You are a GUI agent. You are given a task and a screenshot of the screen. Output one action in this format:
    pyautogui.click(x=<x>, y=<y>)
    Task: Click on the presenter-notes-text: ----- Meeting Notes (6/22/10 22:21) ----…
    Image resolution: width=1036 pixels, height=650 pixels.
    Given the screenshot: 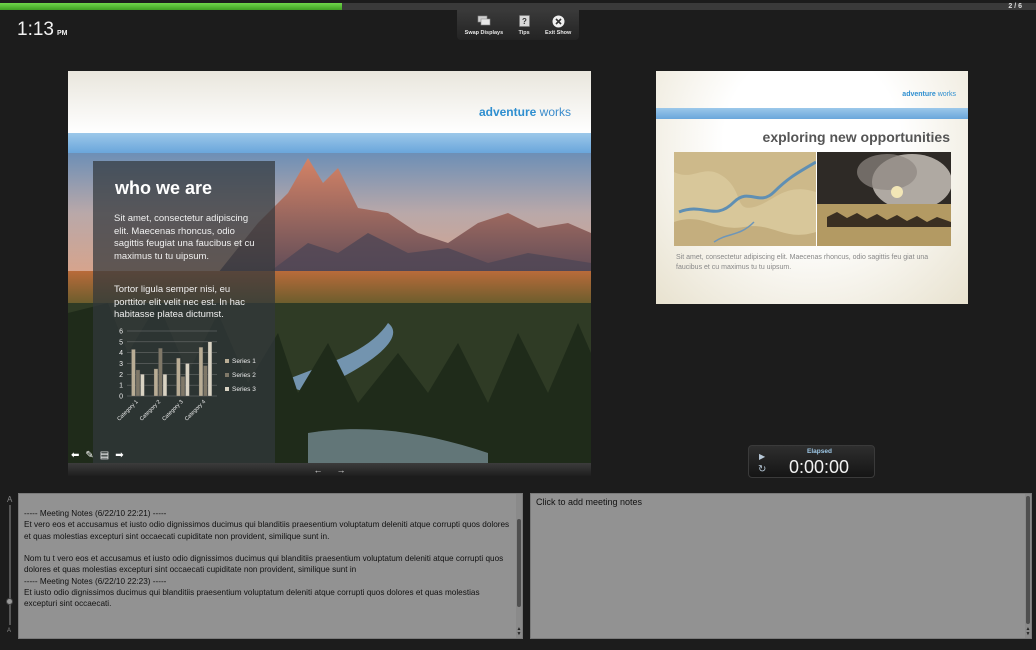 What is the action you would take?
    pyautogui.click(x=269, y=559)
    